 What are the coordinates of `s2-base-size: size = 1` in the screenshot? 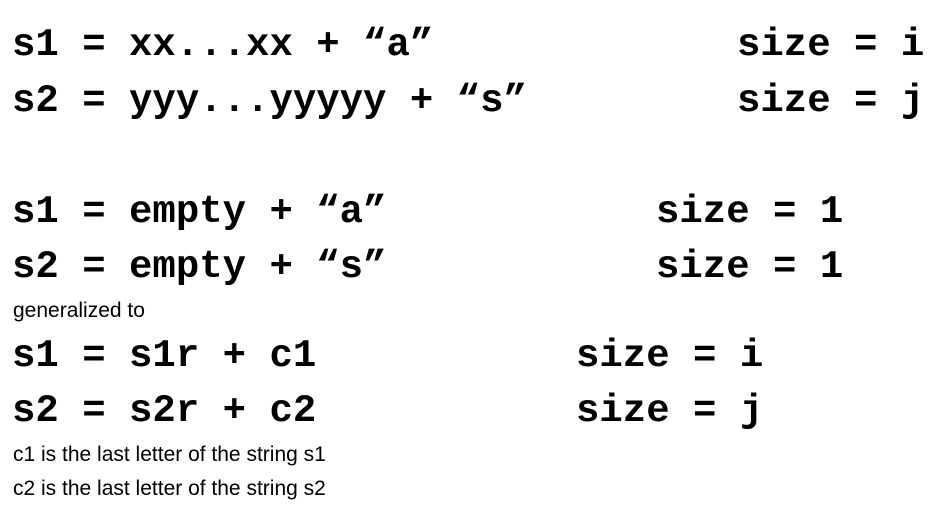 It's located at (750, 267).